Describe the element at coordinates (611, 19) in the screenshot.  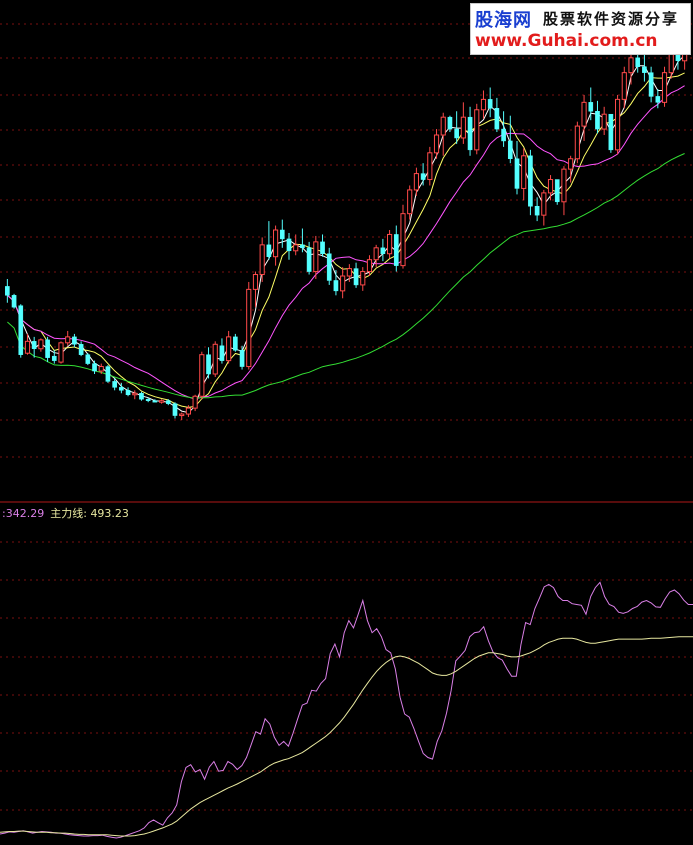
I see `watermark-slogan: 股票软件资源分享` at that location.